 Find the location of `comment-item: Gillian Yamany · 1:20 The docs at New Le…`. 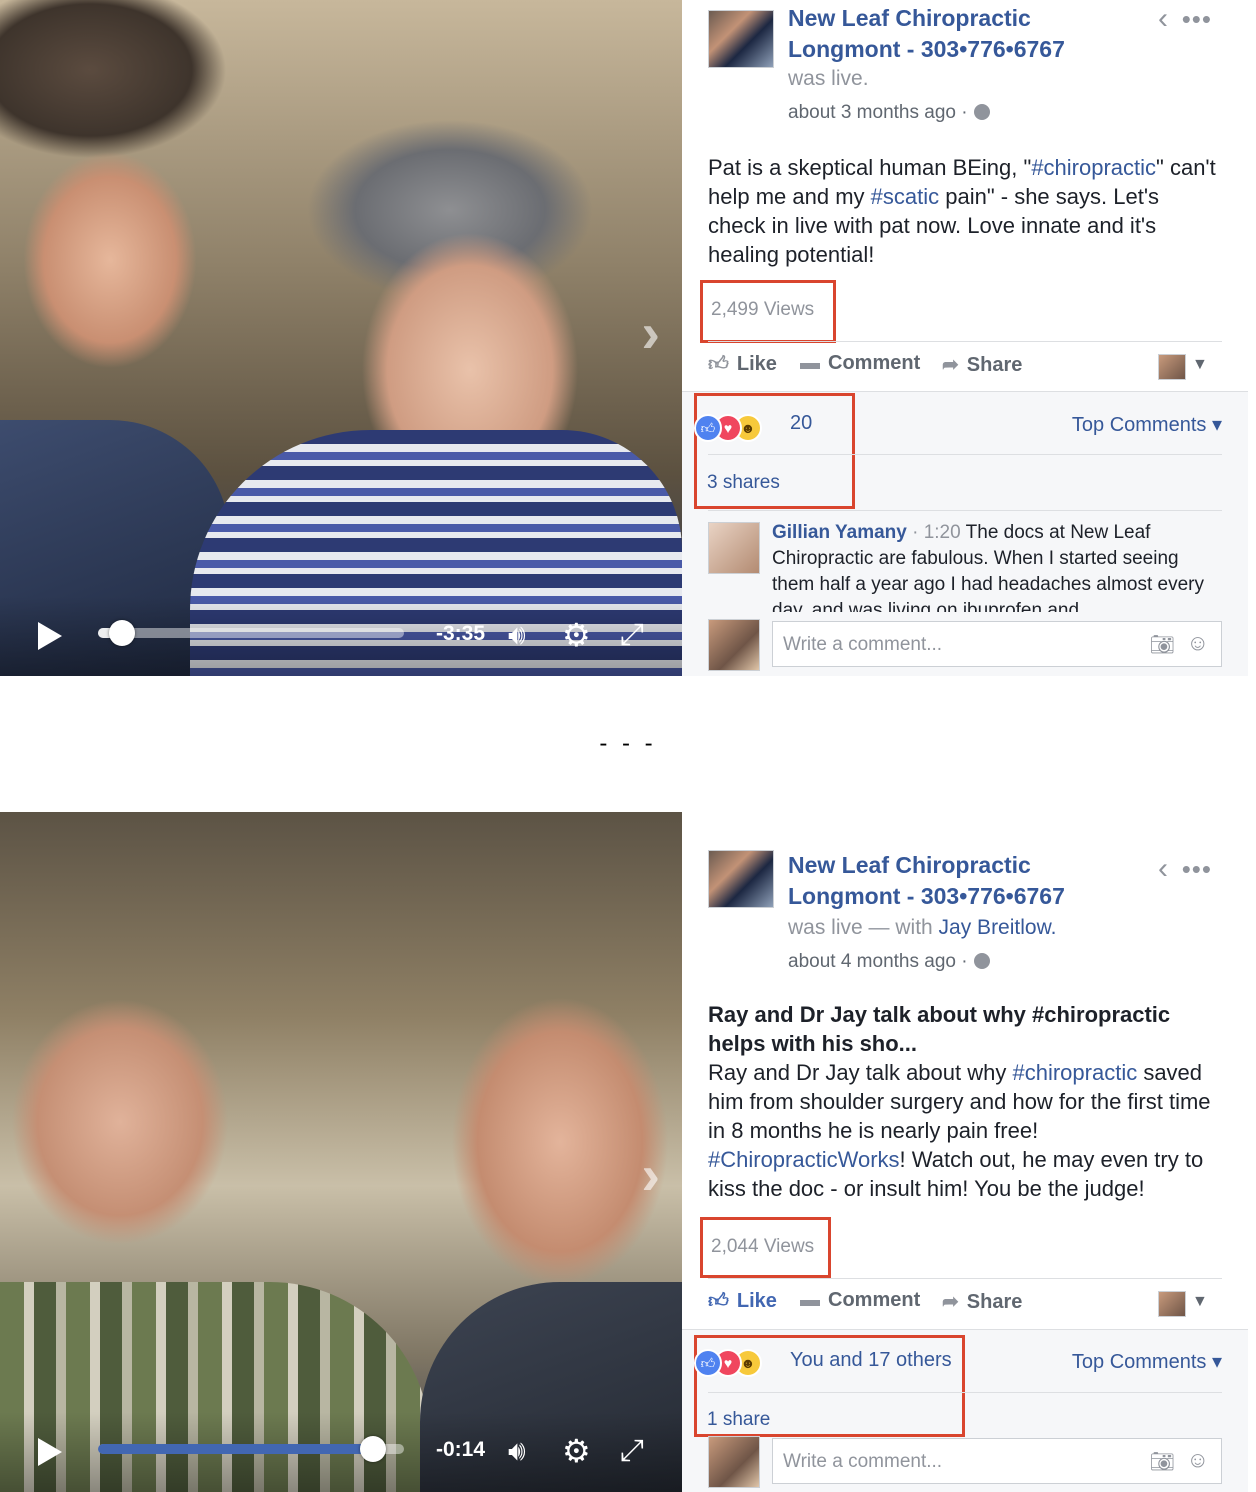

comment-item: Gillian Yamany · 1:20 The docs at New Le… is located at coordinates (965, 566).